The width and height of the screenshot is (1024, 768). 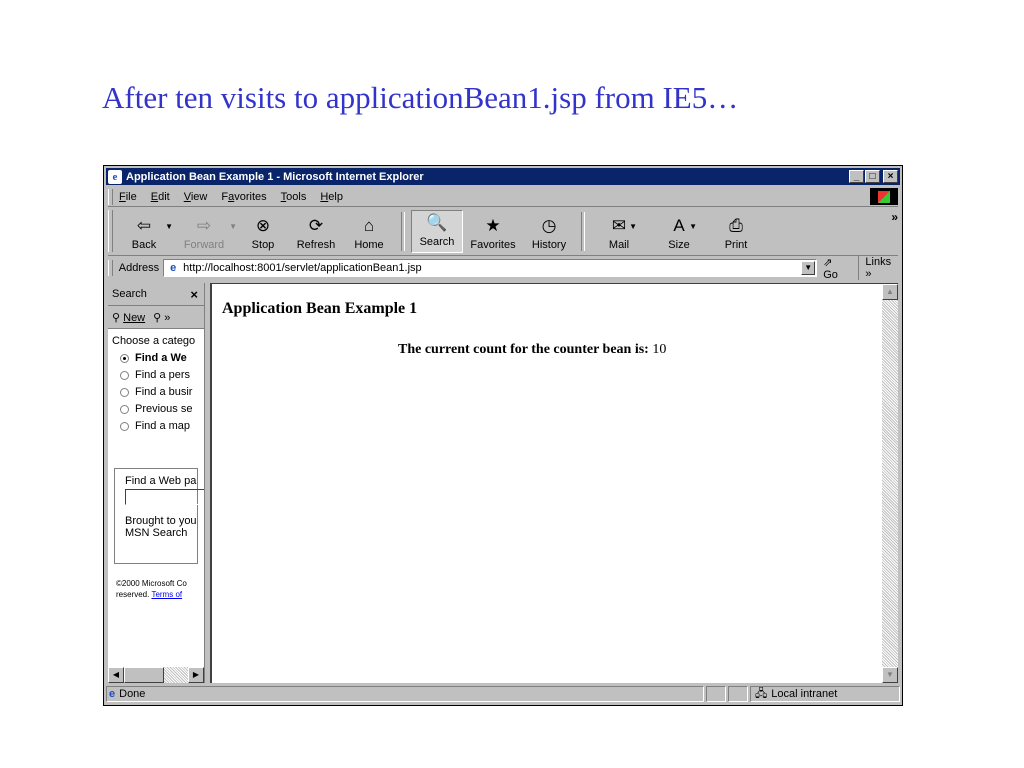 I want to click on history-label: History, so click(x=549, y=245).